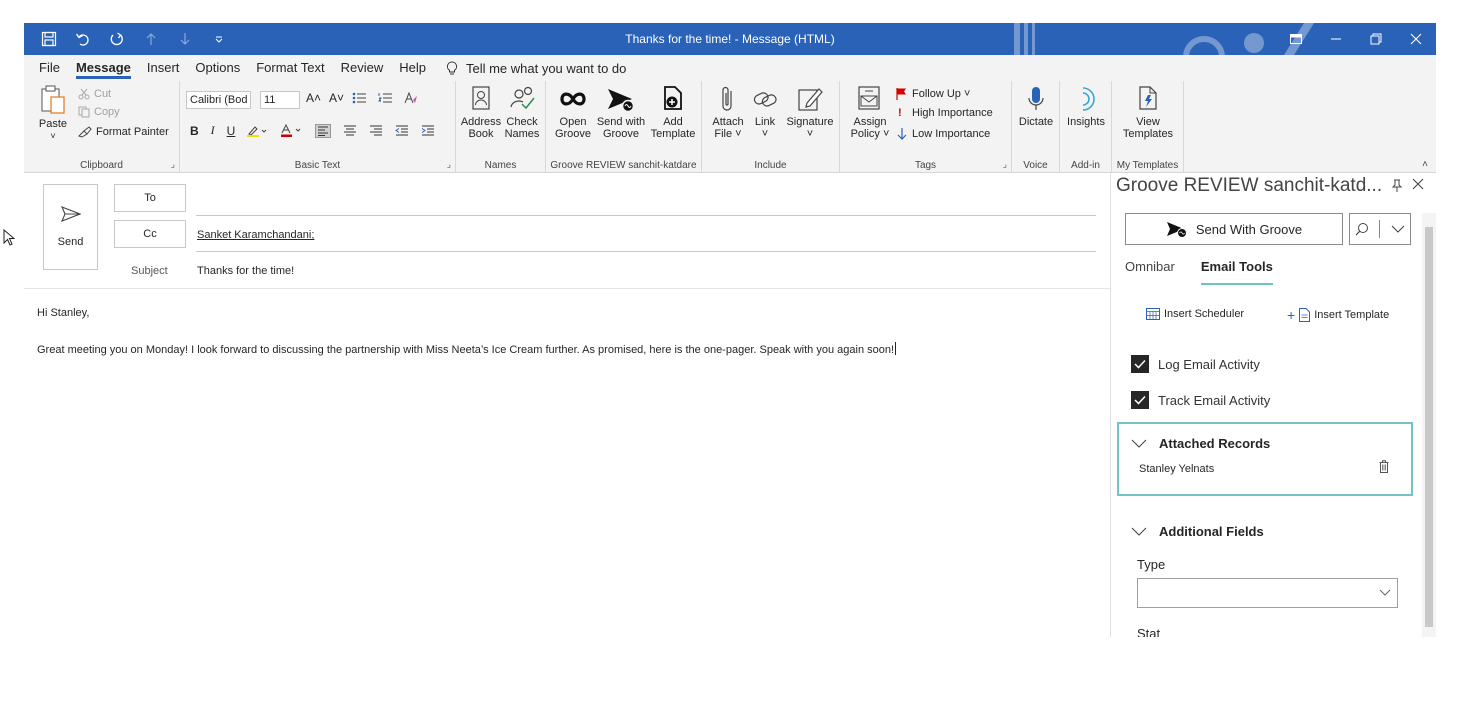  I want to click on flag-icon, so click(901, 94).